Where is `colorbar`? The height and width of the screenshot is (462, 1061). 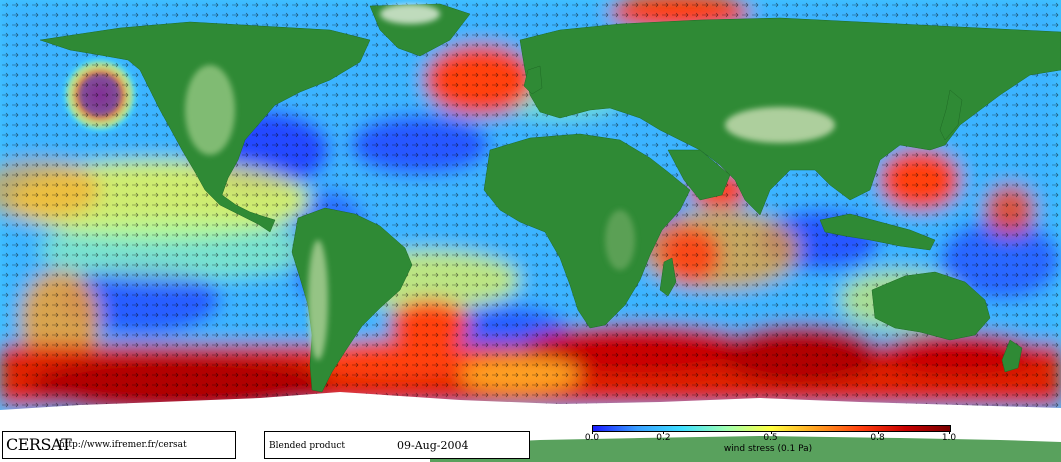 colorbar is located at coordinates (771, 428).